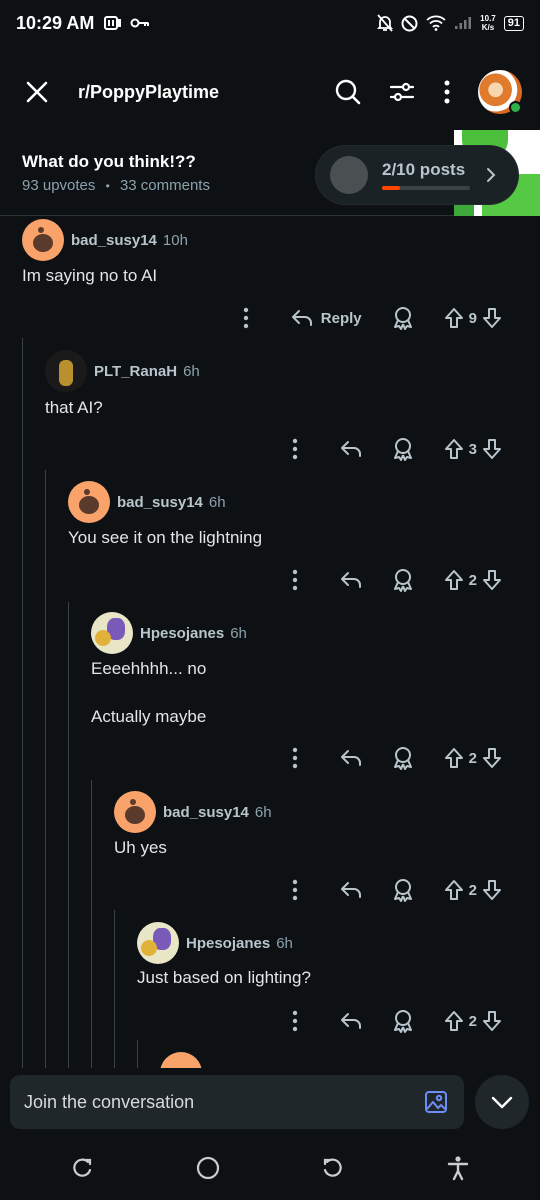 The image size is (540, 1200). Describe the element at coordinates (385, 23) in the screenshot. I see `mute-bell-icon` at that location.